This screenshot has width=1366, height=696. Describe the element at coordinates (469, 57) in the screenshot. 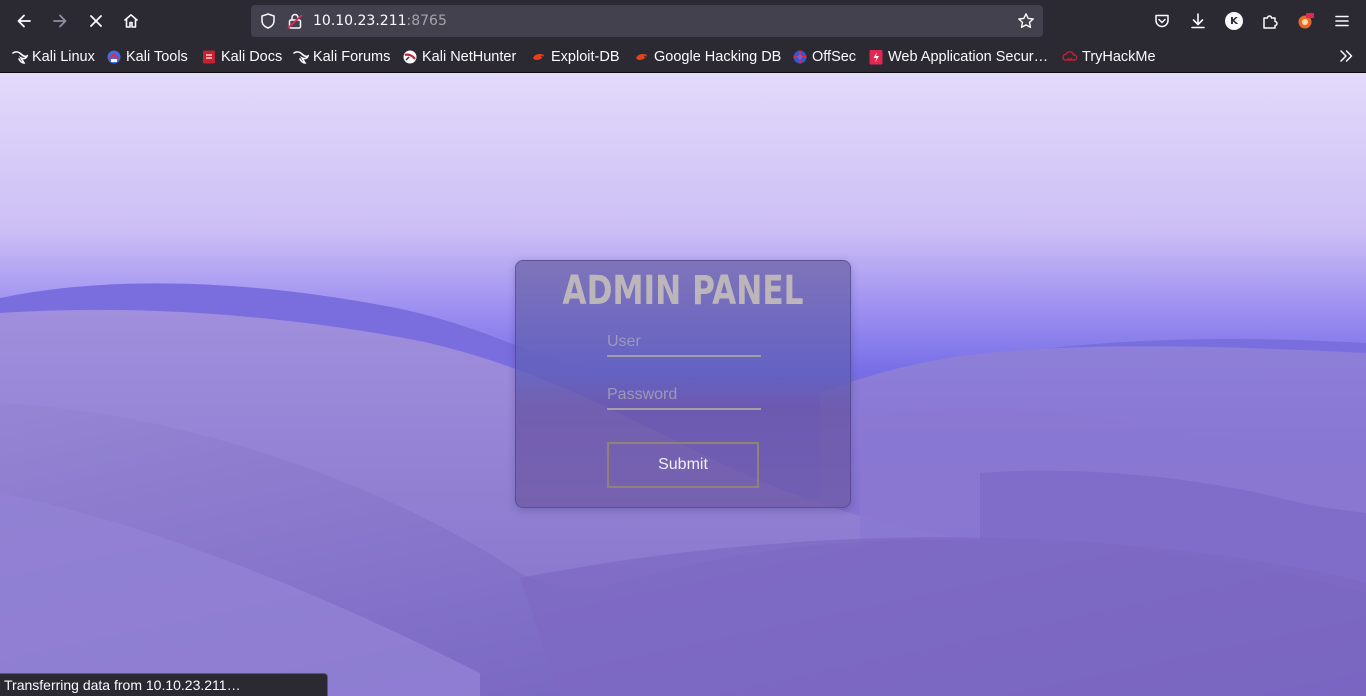

I see `bookmark-label: Kali NetHunter` at that location.